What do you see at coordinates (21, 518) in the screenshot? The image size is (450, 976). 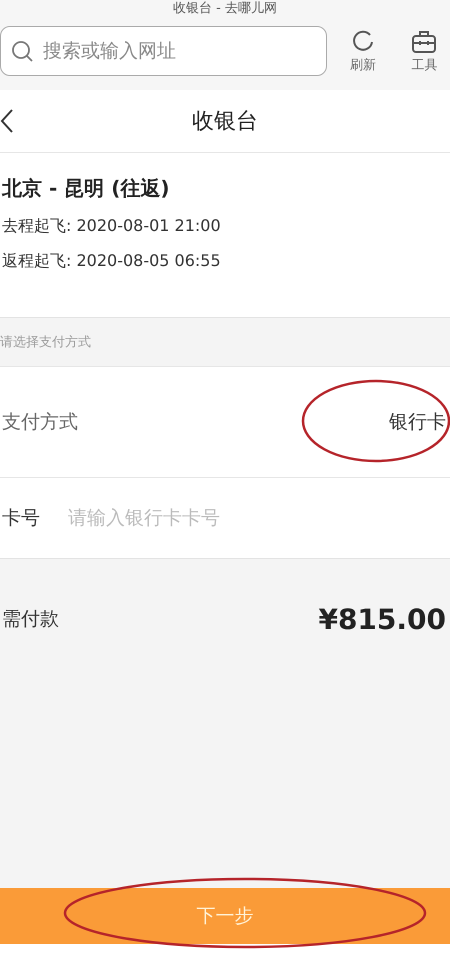 I see `field-label: 卡号` at bounding box center [21, 518].